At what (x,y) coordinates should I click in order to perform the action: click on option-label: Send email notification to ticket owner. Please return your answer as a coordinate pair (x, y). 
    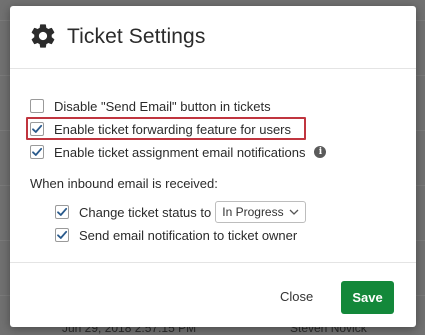
    Looking at the image, I should click on (188, 235).